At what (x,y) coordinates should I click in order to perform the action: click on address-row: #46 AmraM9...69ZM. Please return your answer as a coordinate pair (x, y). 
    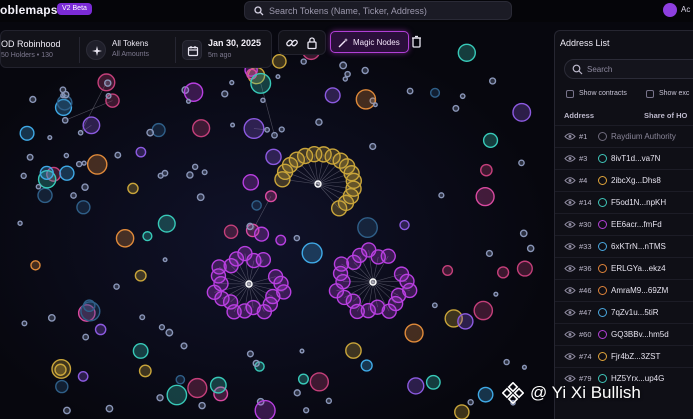
    Looking at the image, I should click on (624, 290).